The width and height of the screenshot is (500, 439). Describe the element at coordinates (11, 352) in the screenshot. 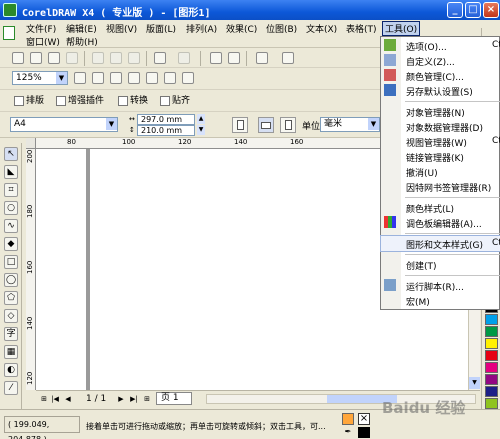

I see `table-tool-icon: ▦` at that location.